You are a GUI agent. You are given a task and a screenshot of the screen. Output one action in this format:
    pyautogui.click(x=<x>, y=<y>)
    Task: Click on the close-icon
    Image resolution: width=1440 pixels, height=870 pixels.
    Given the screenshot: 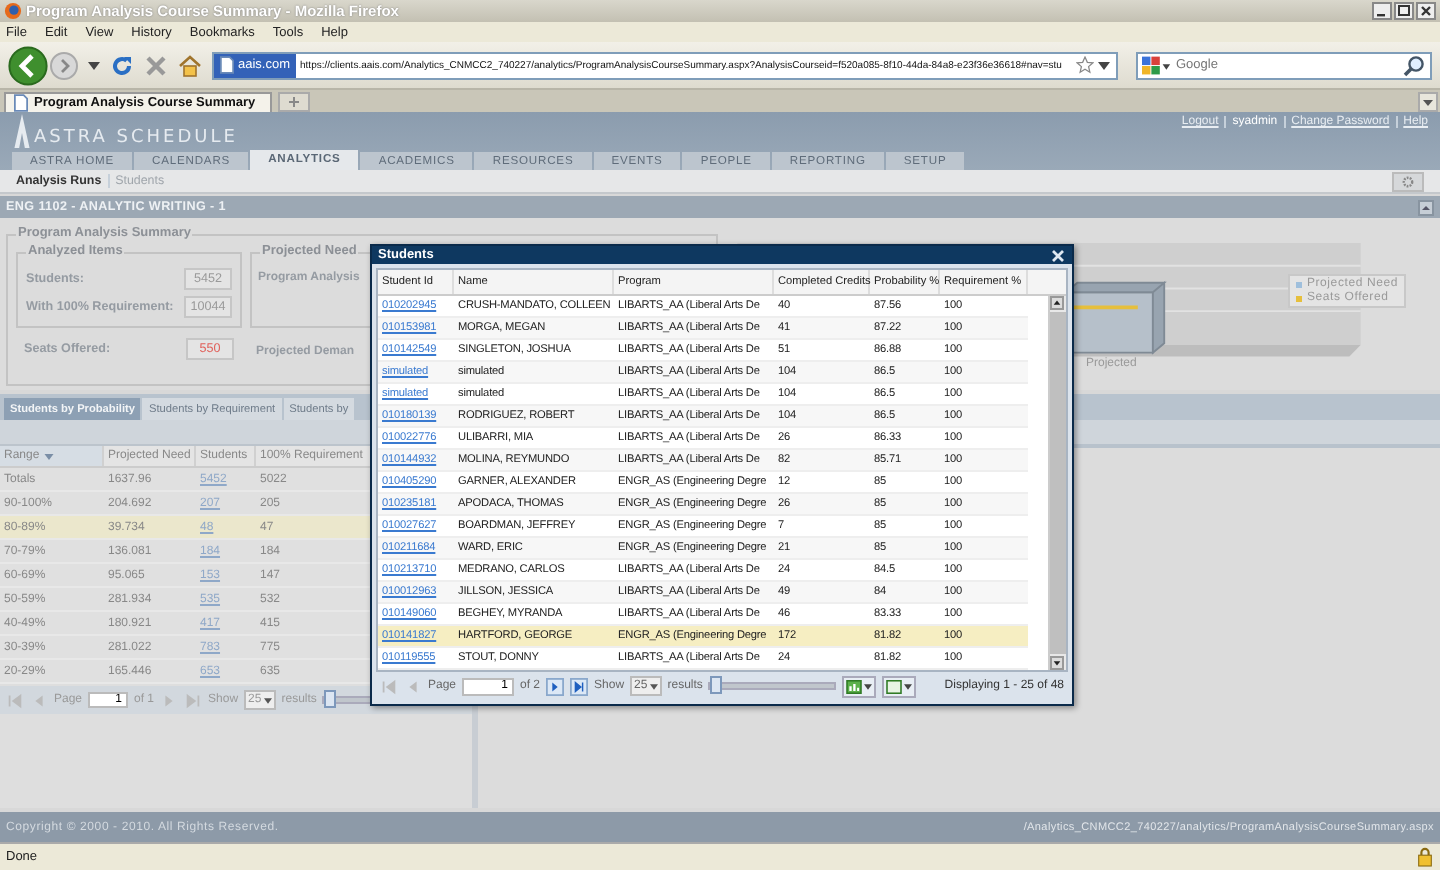 What is the action you would take?
    pyautogui.click(x=1426, y=11)
    